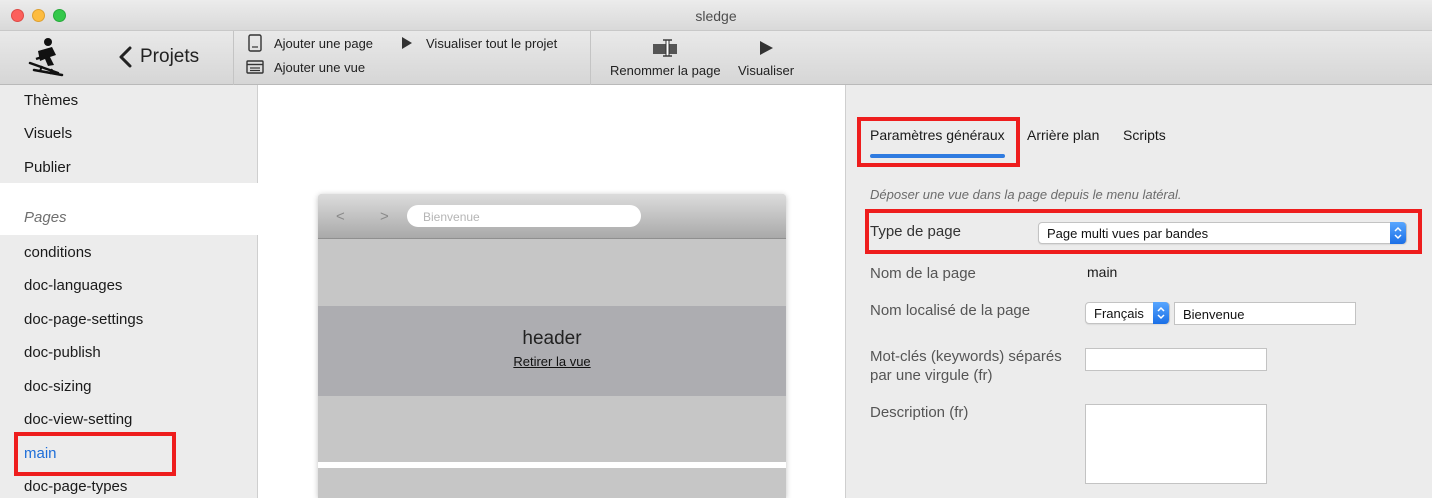 The height and width of the screenshot is (498, 1432). I want to click on sidebar-item-publish: Publier, so click(47, 167).